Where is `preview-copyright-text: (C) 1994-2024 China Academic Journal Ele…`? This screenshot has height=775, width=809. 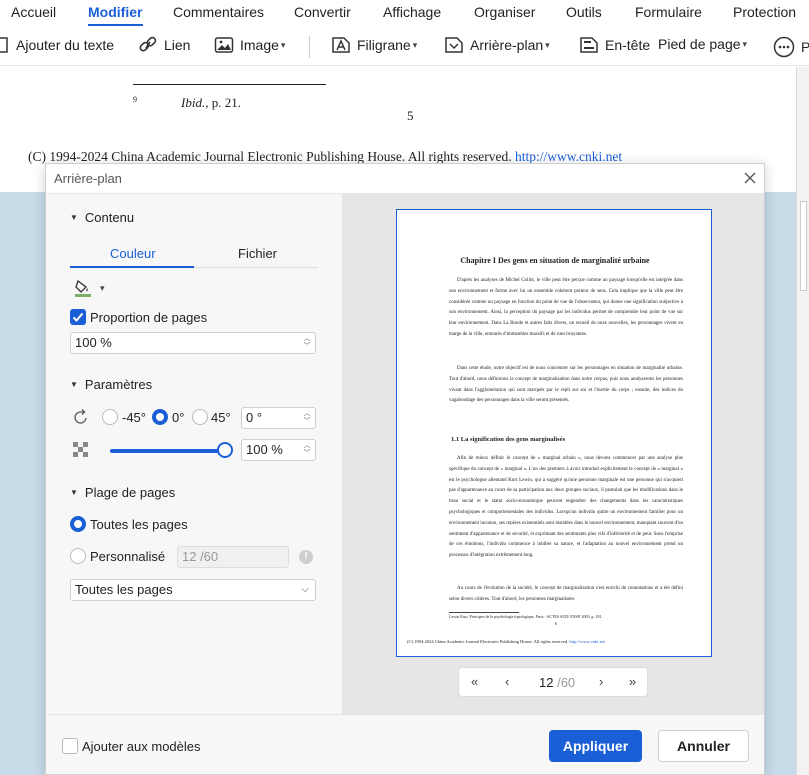
preview-copyright-text: (C) 1994-2024 China Academic Journal Ele… is located at coordinates (488, 641).